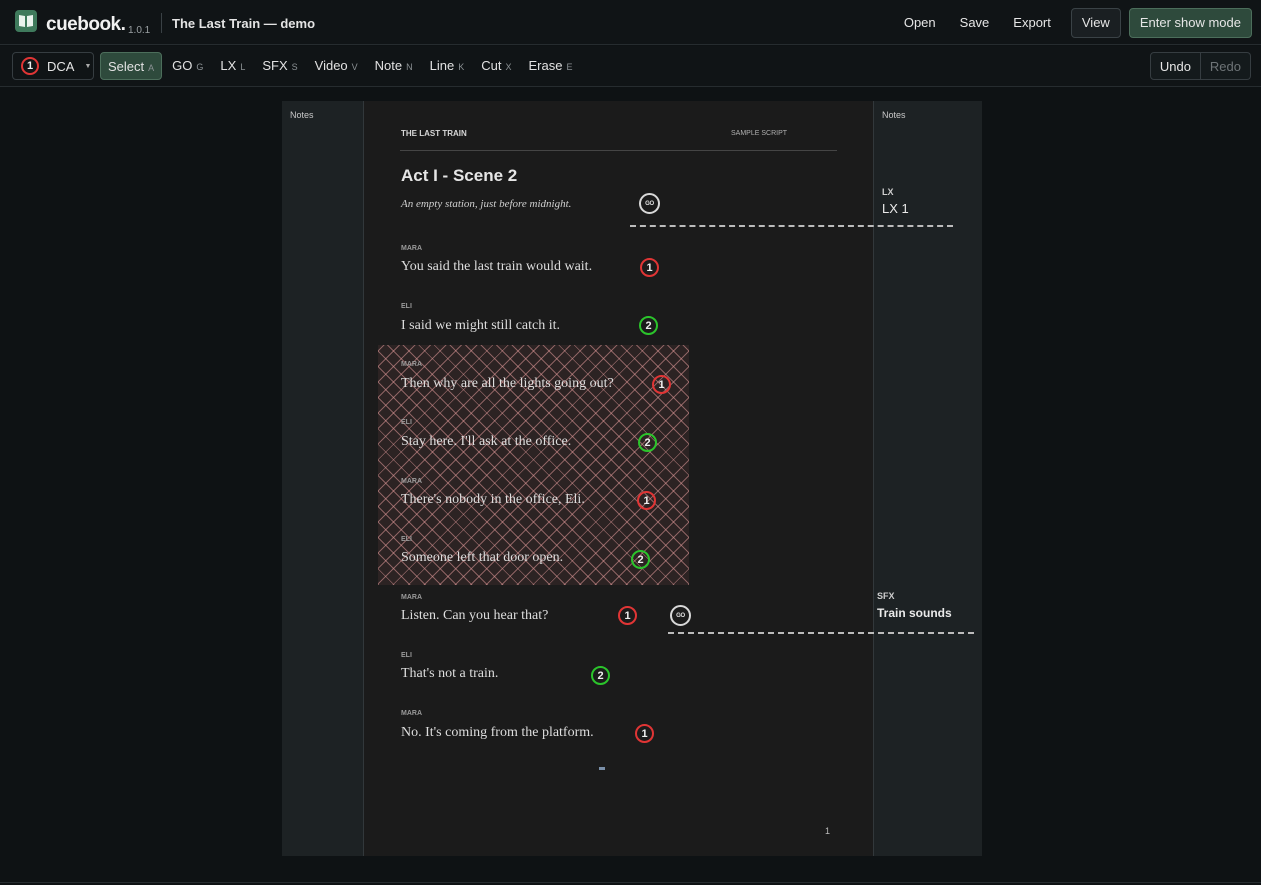 This screenshot has height=885, width=1261. What do you see at coordinates (161, 23) in the screenshot?
I see `title-divider` at bounding box center [161, 23].